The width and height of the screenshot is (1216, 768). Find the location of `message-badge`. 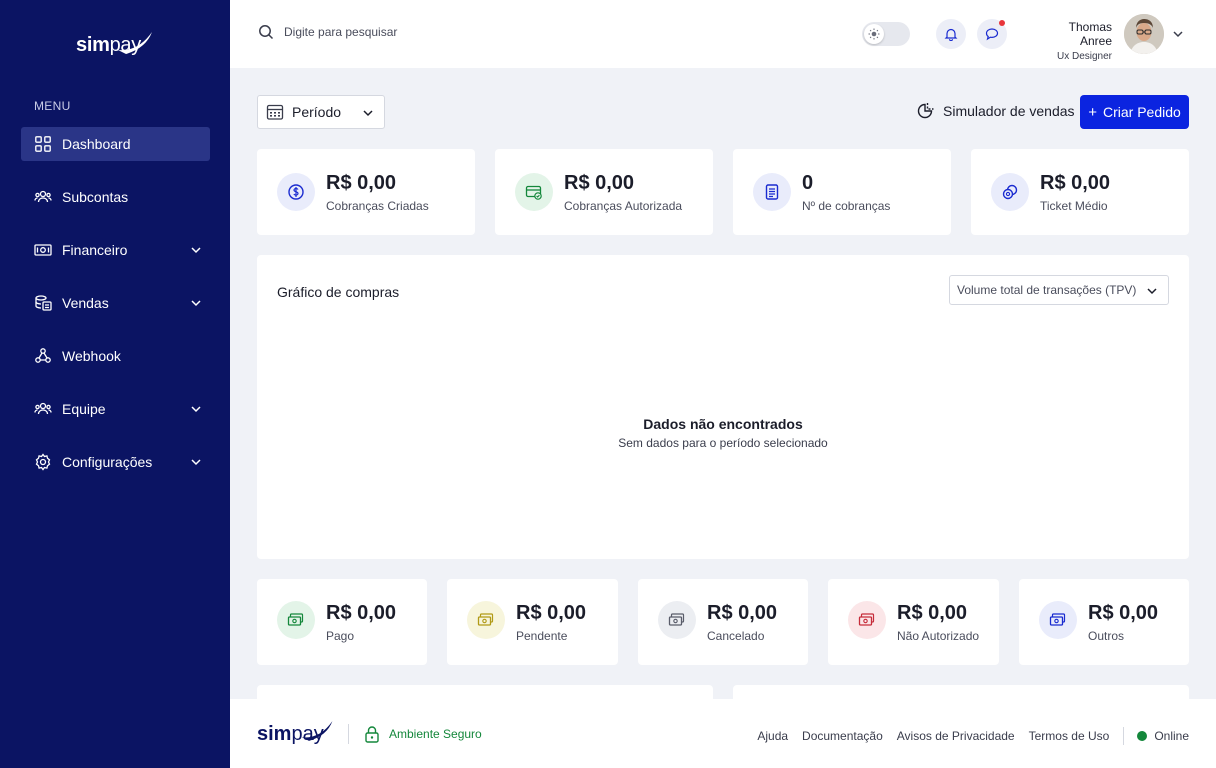

message-badge is located at coordinates (1002, 23).